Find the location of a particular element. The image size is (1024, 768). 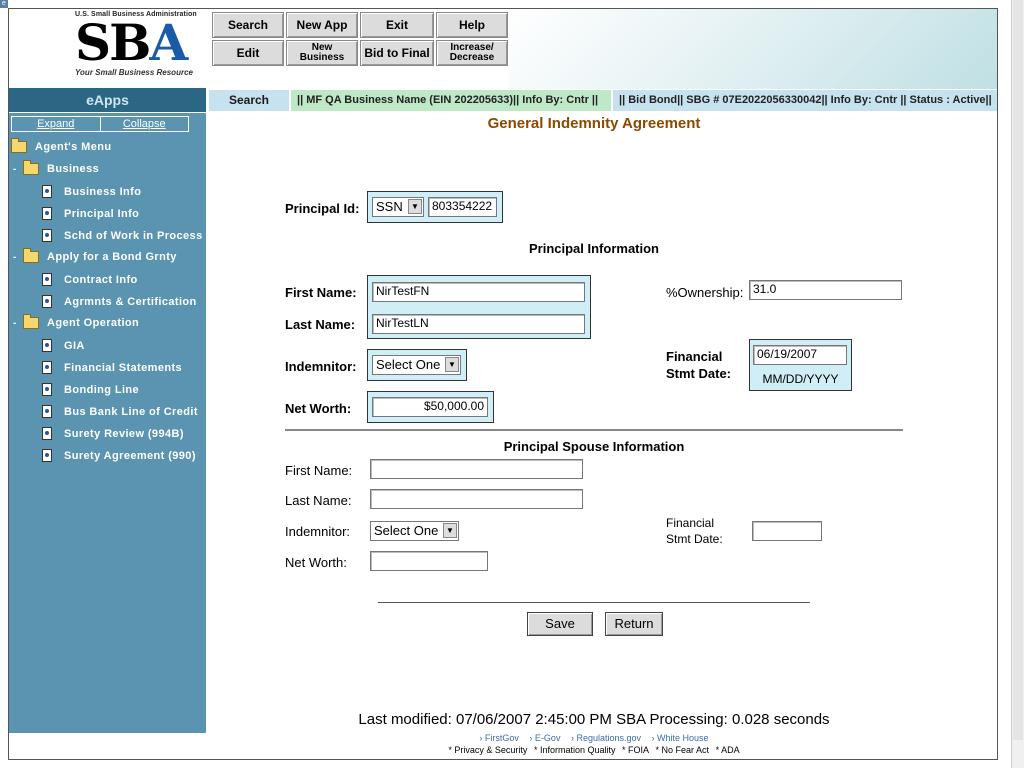

ownership-label: %Ownership: is located at coordinates (705, 292).